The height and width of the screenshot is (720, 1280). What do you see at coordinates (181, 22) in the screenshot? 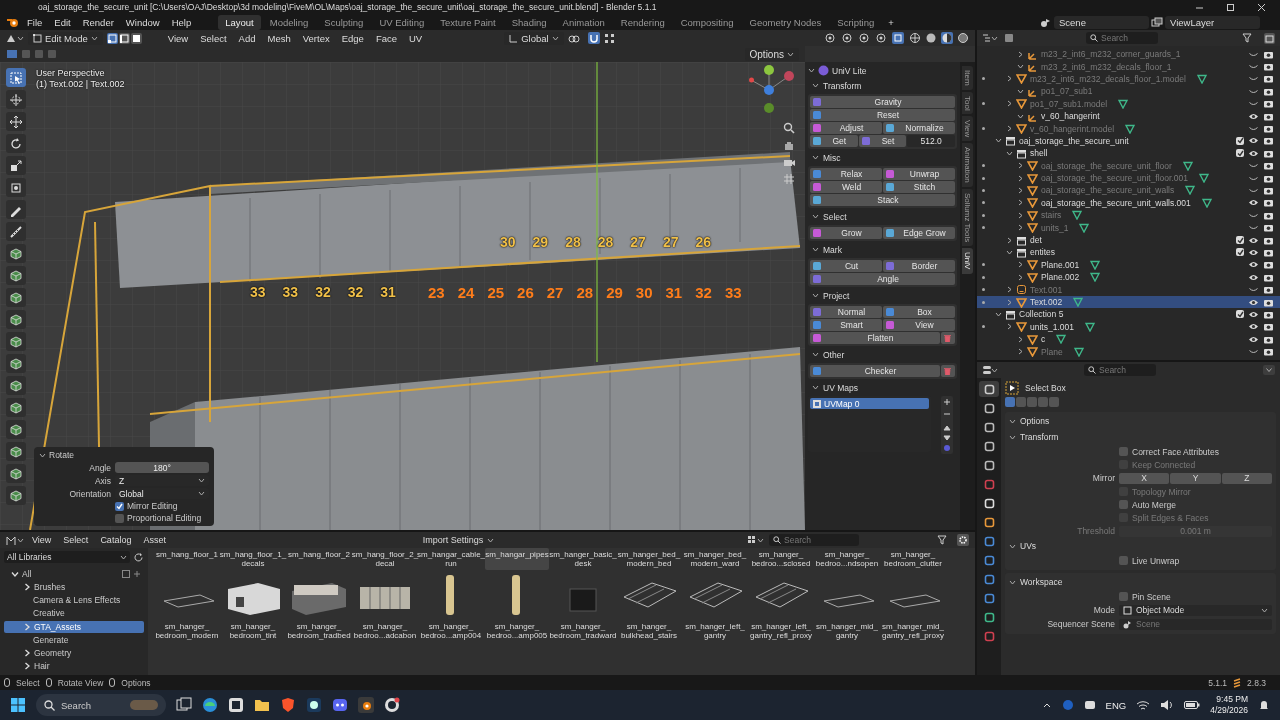
I see `menu-item: Help` at bounding box center [181, 22].